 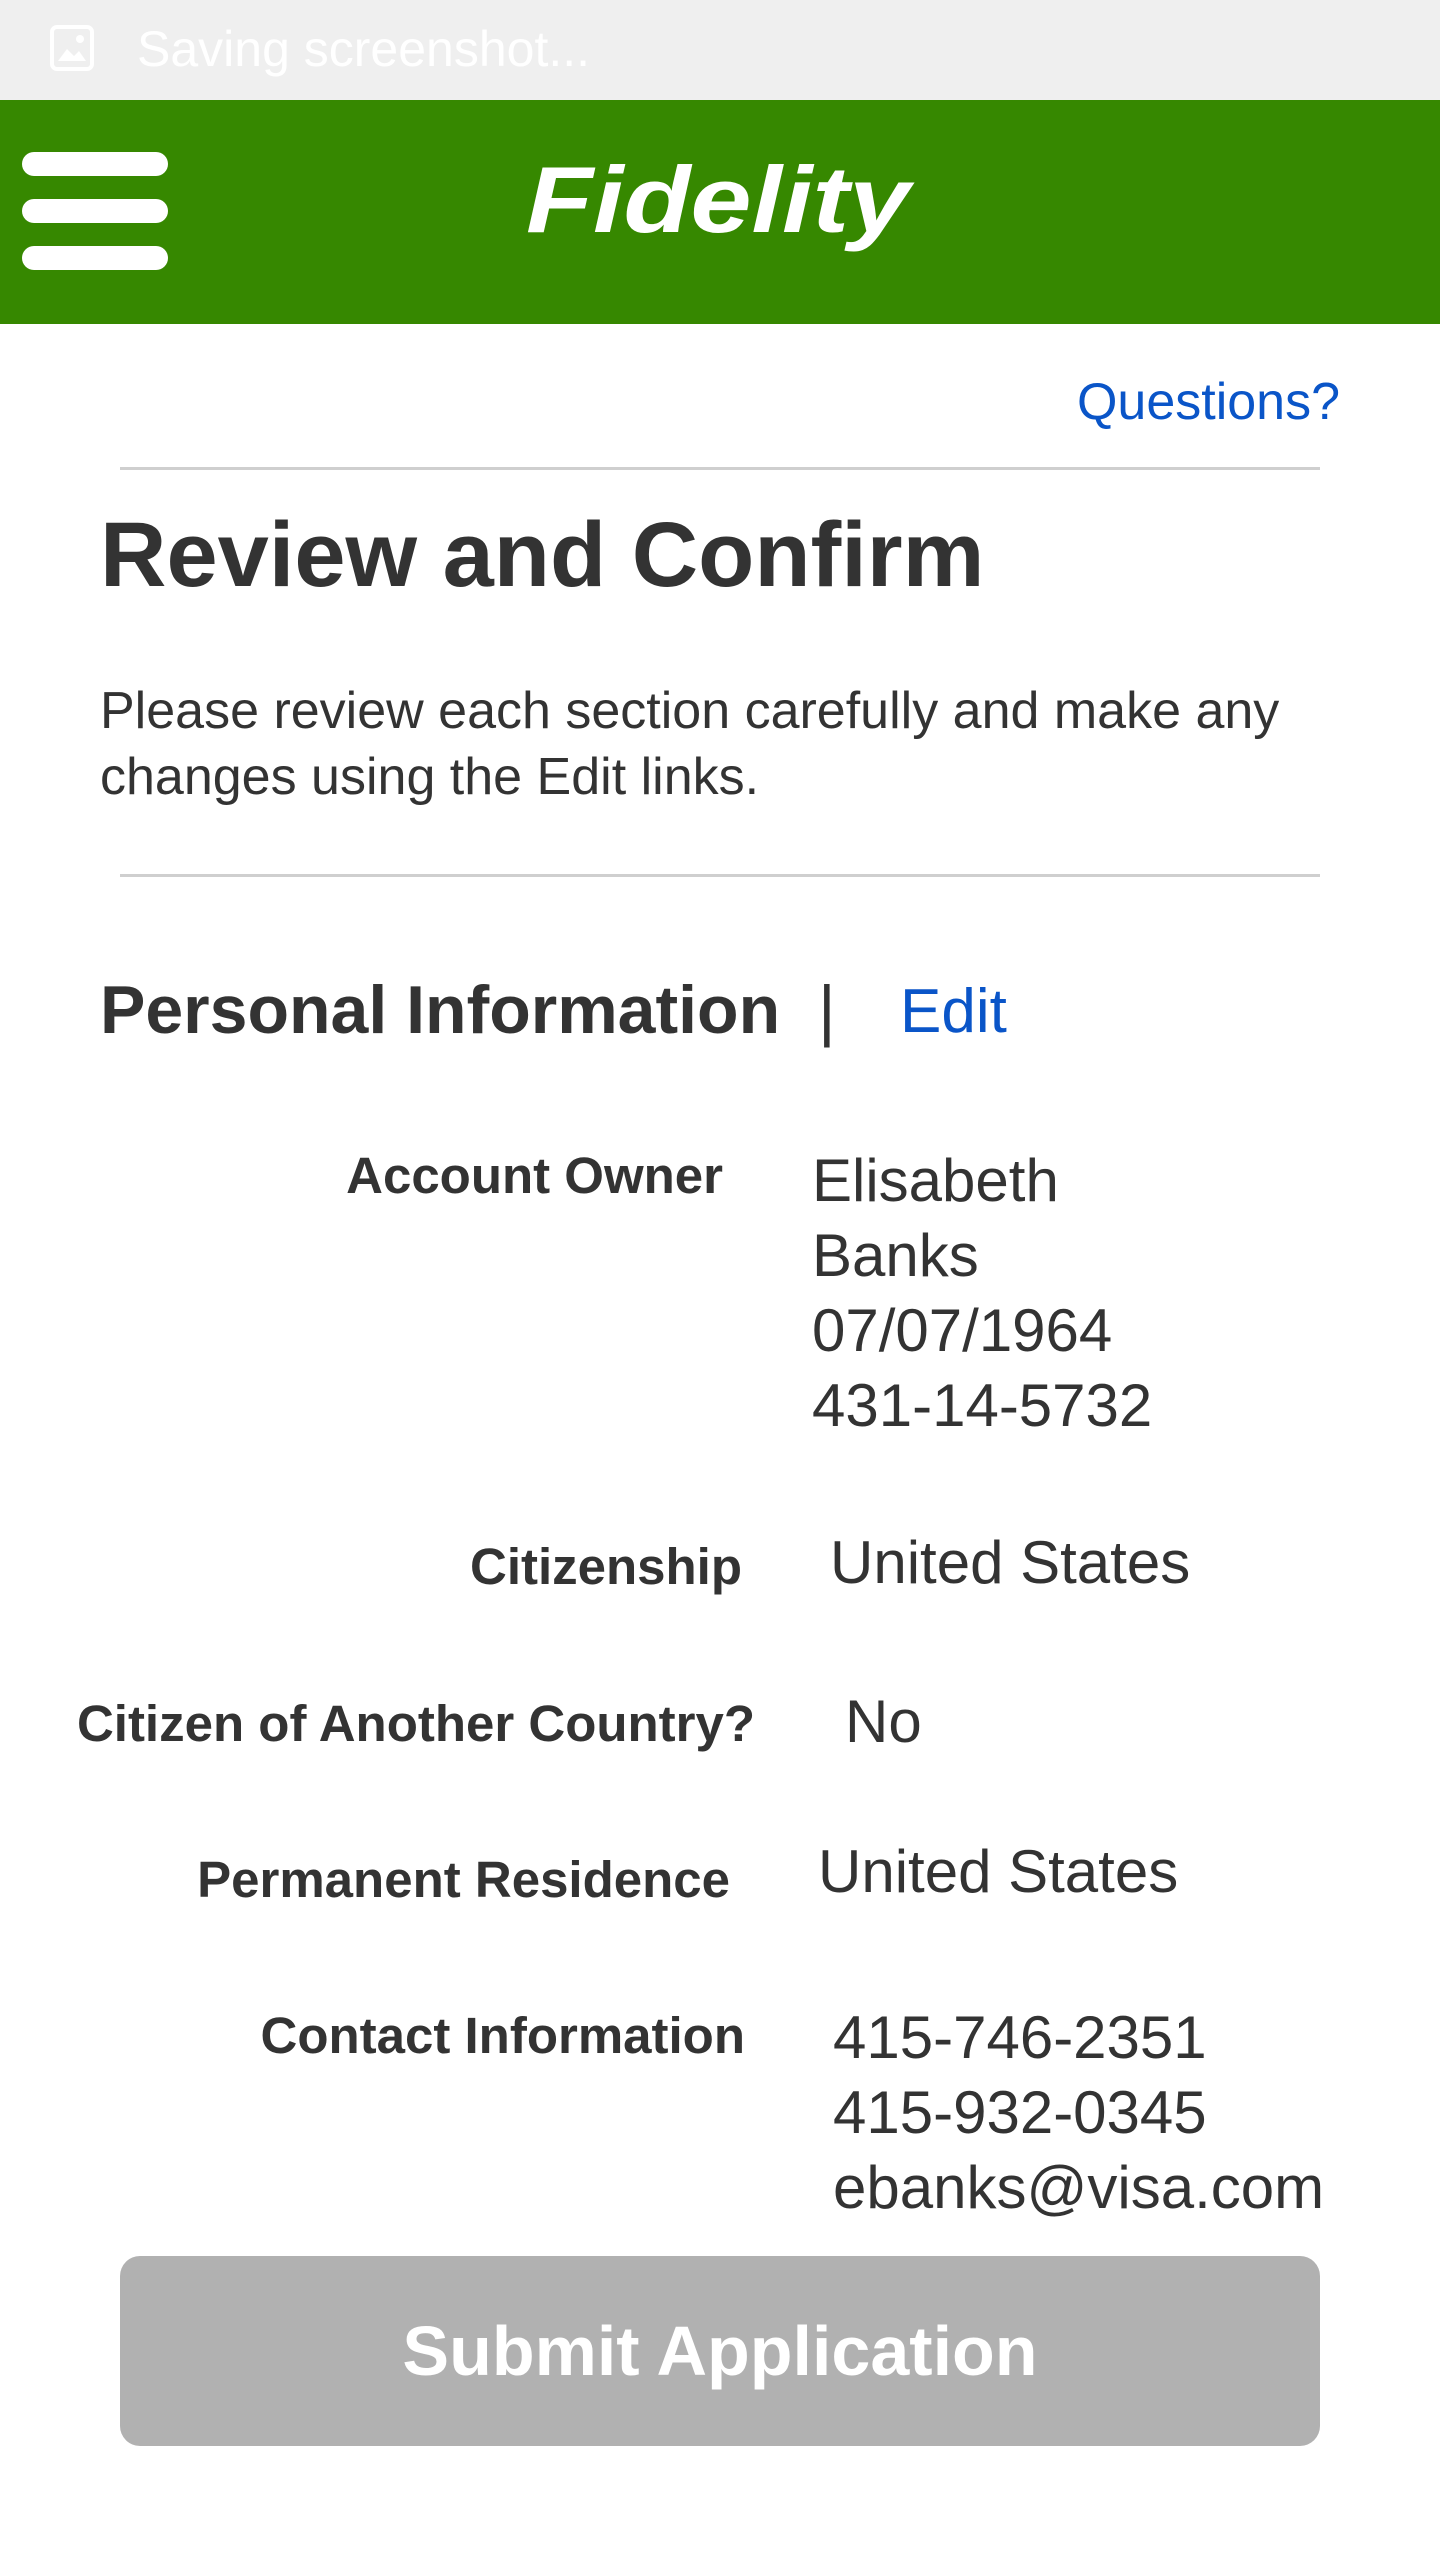 I want to click on logo-text: Fidelity, so click(x=721, y=201).